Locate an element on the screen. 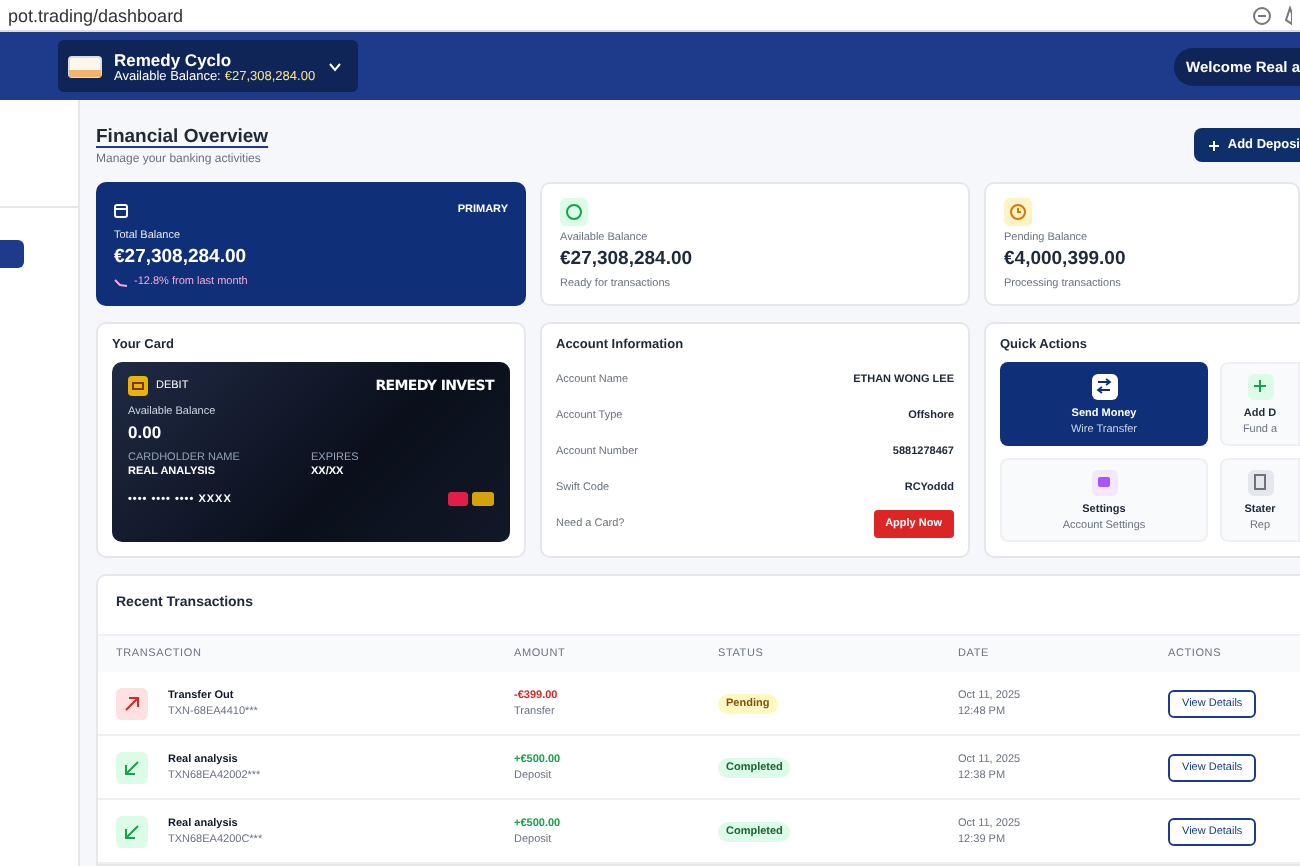 This screenshot has height=866, width=1300. balance-amount: €4,000,399.00 is located at coordinates (1066, 259).